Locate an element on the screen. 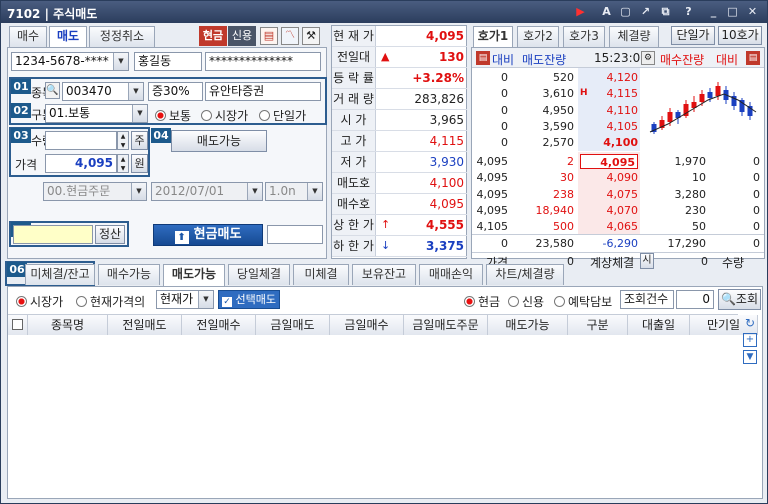 The image size is (768, 504). grid-column-header: 종목명 is located at coordinates (68, 325).